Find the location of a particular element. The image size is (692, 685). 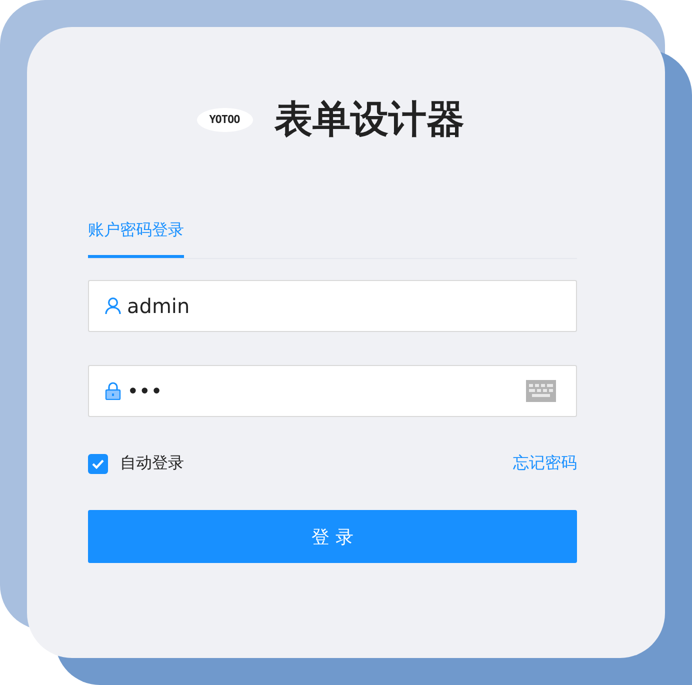

lock-icon is located at coordinates (113, 391).